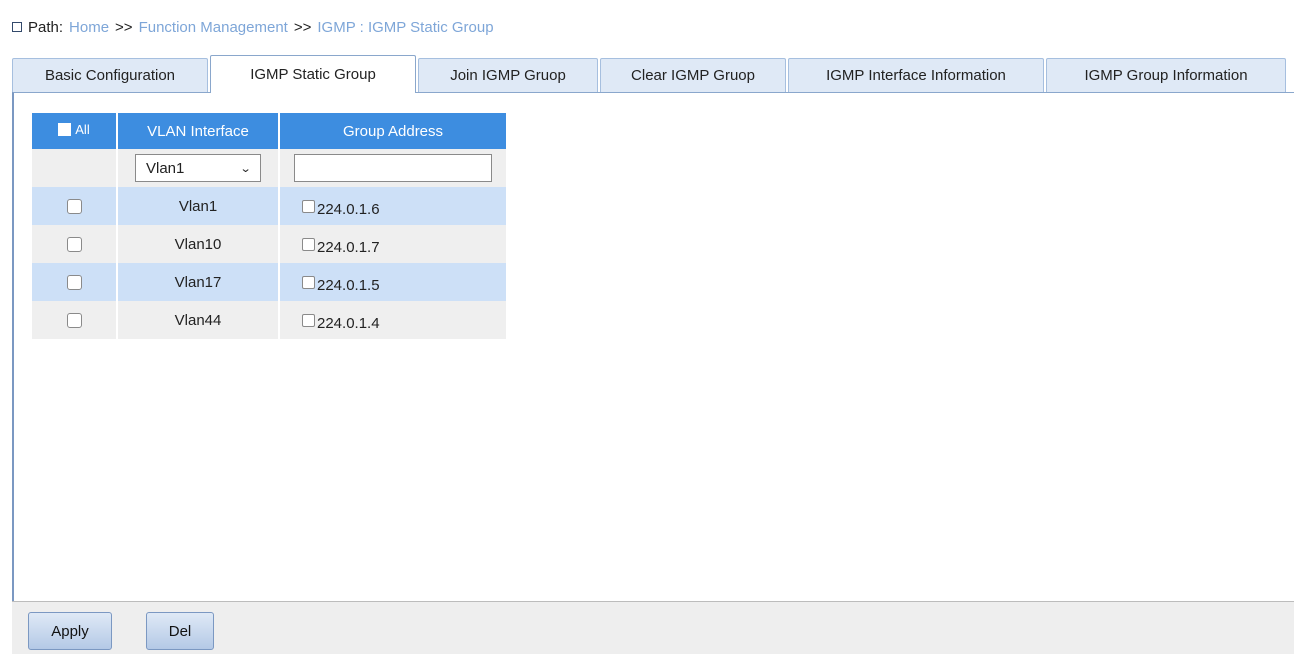 This screenshot has width=1294, height=654. What do you see at coordinates (392, 244) in the screenshot?
I see `group-cell: 224.0.1.7` at bounding box center [392, 244].